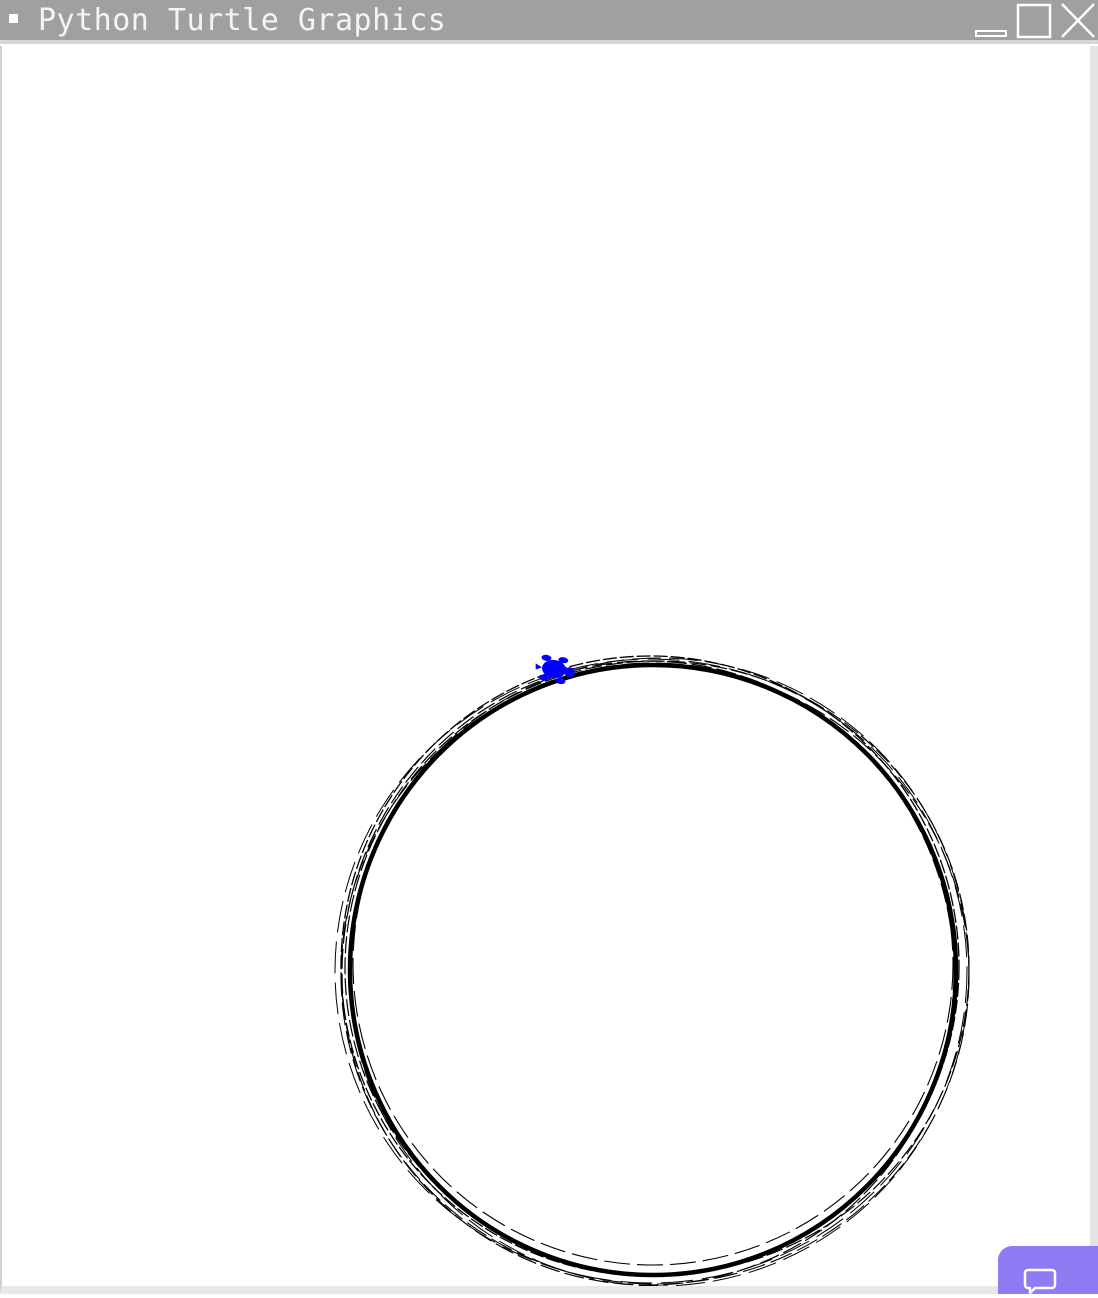 This screenshot has width=1098, height=1298. What do you see at coordinates (1040, 1281) in the screenshot?
I see `chat-bubble-icon` at bounding box center [1040, 1281].